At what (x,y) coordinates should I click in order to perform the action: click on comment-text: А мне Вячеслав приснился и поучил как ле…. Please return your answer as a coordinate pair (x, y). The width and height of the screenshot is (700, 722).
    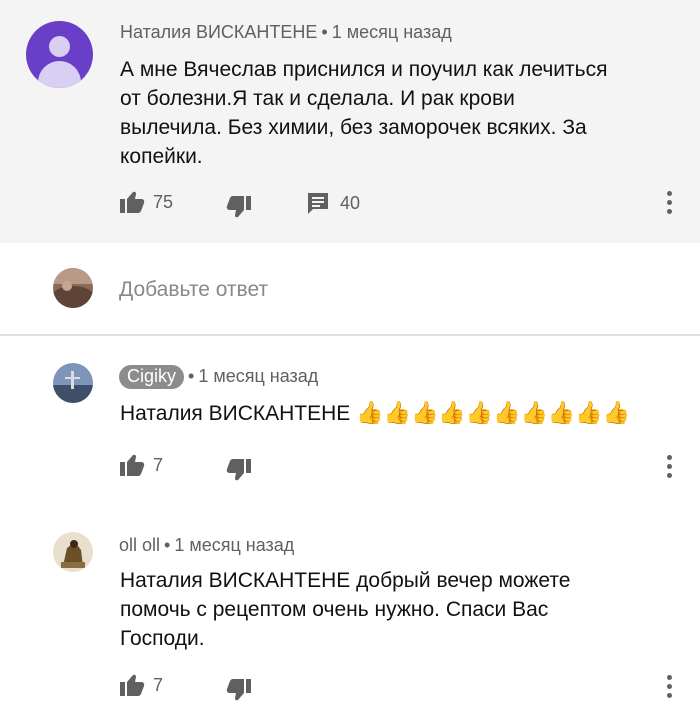
    Looking at the image, I should click on (405, 113).